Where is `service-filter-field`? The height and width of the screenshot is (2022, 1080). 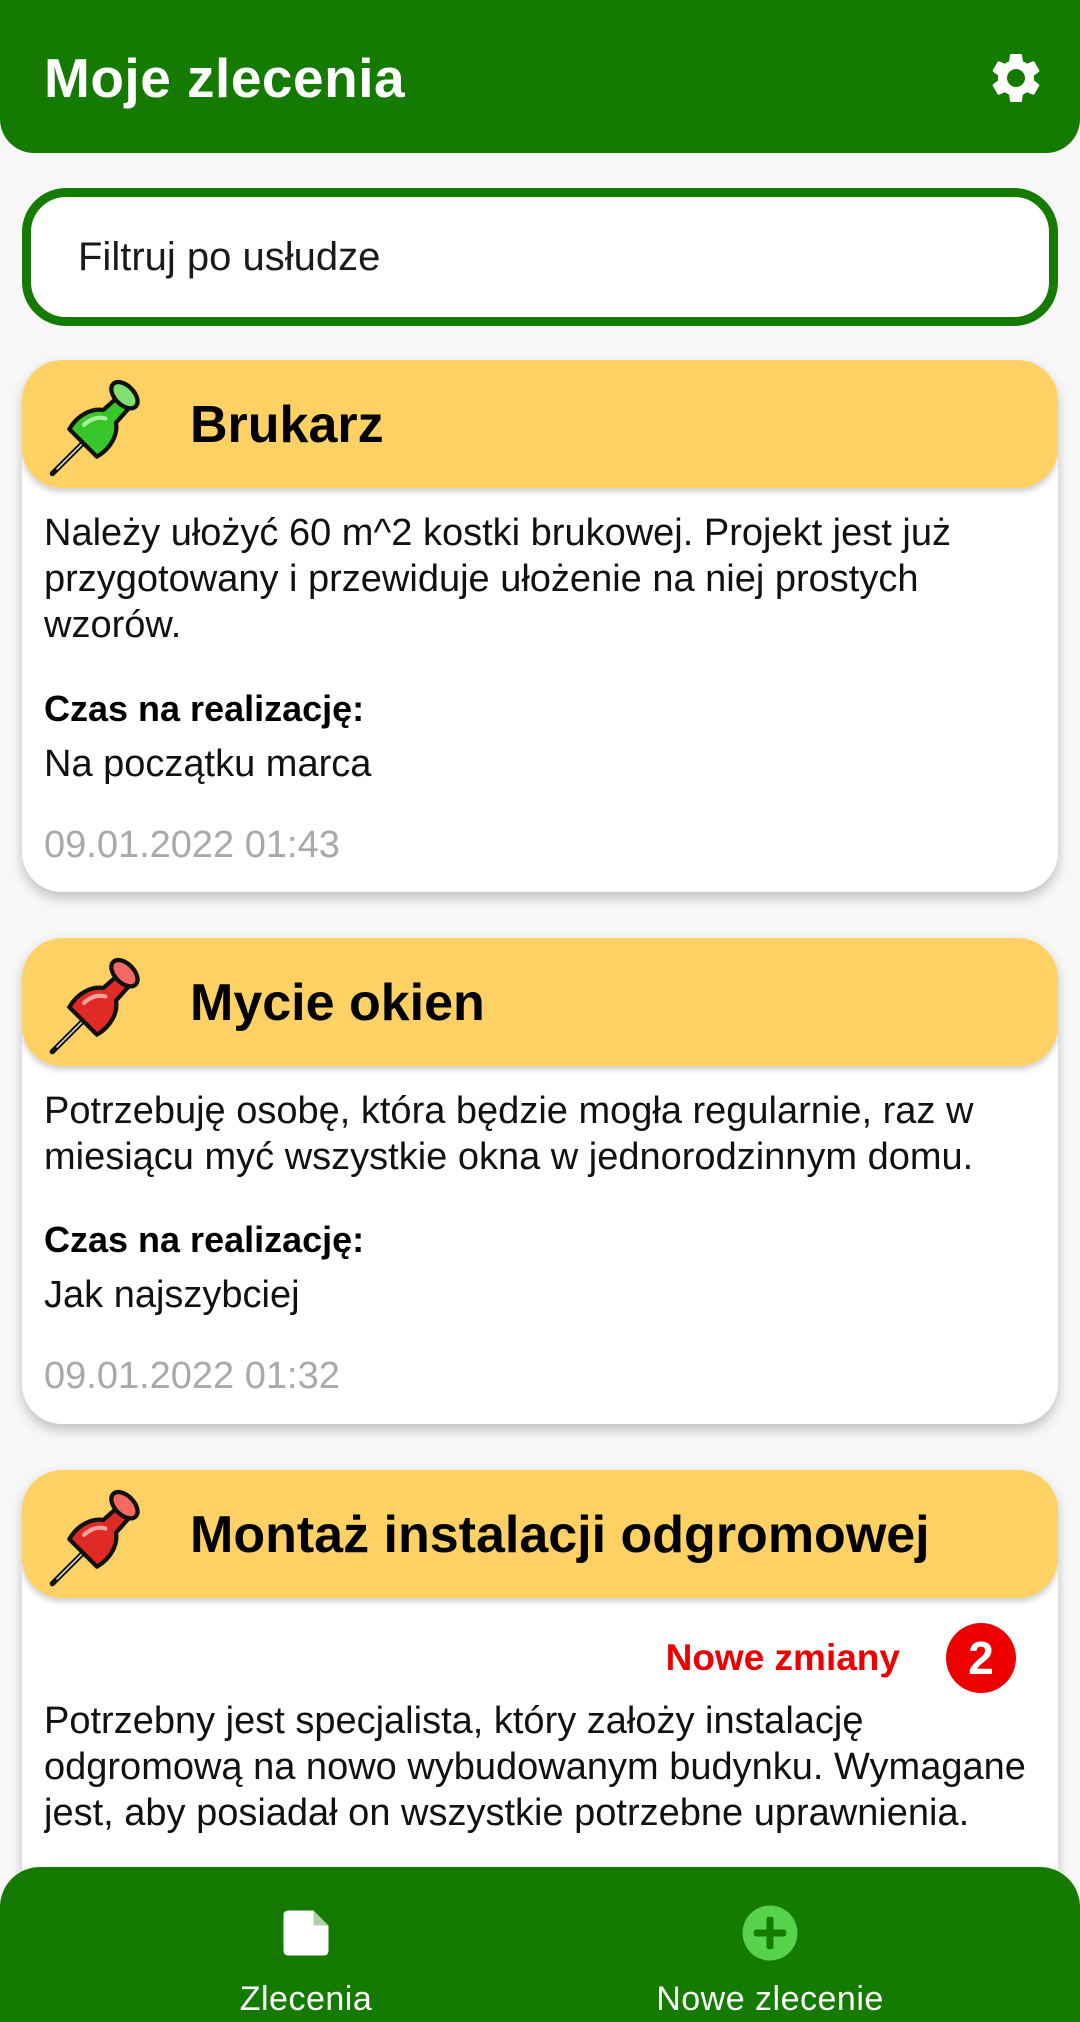
service-filter-field is located at coordinates (540, 257).